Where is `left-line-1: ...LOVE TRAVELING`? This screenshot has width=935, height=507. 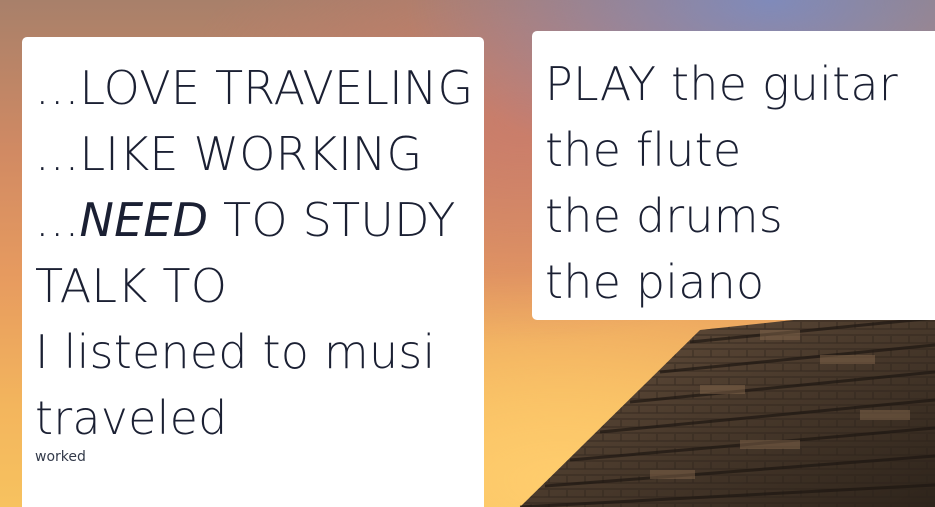 left-line-1: ...LOVE TRAVELING is located at coordinates (254, 88).